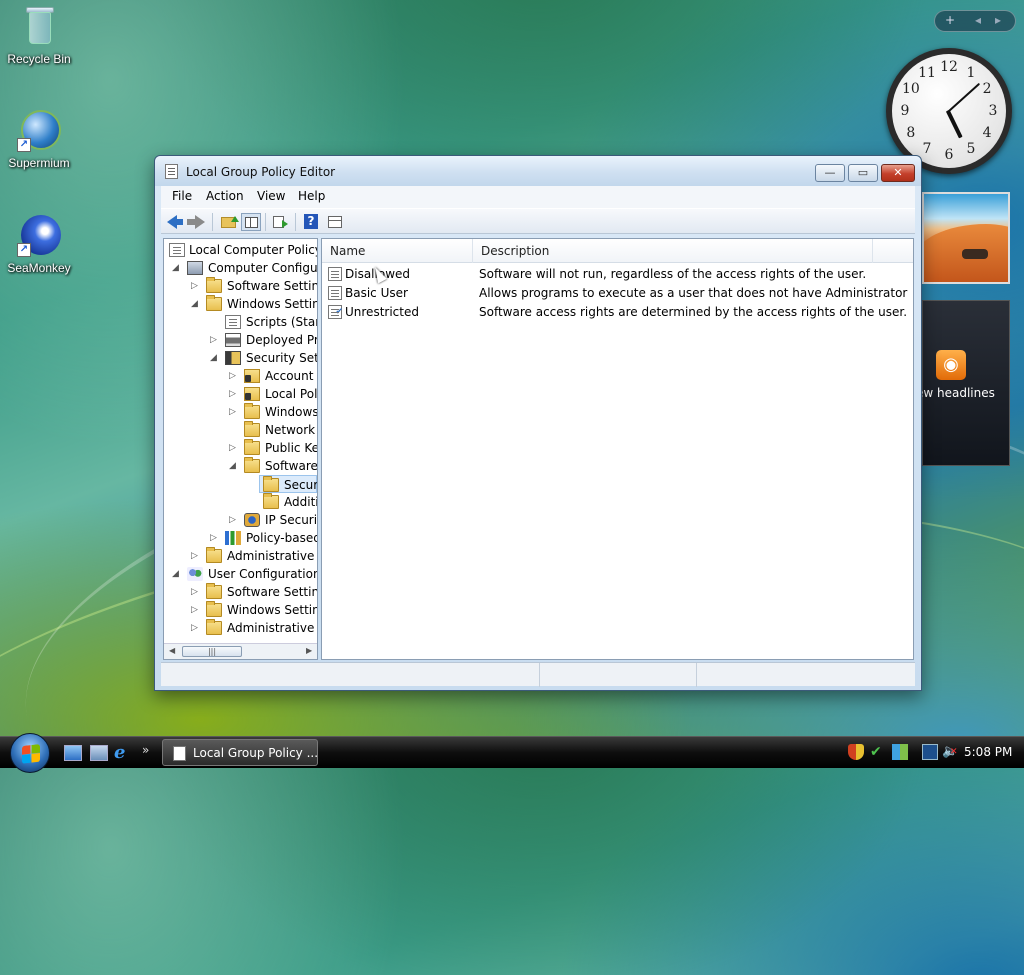  What do you see at coordinates (951, 365) in the screenshot?
I see `rss-icon: ◉` at bounding box center [951, 365].